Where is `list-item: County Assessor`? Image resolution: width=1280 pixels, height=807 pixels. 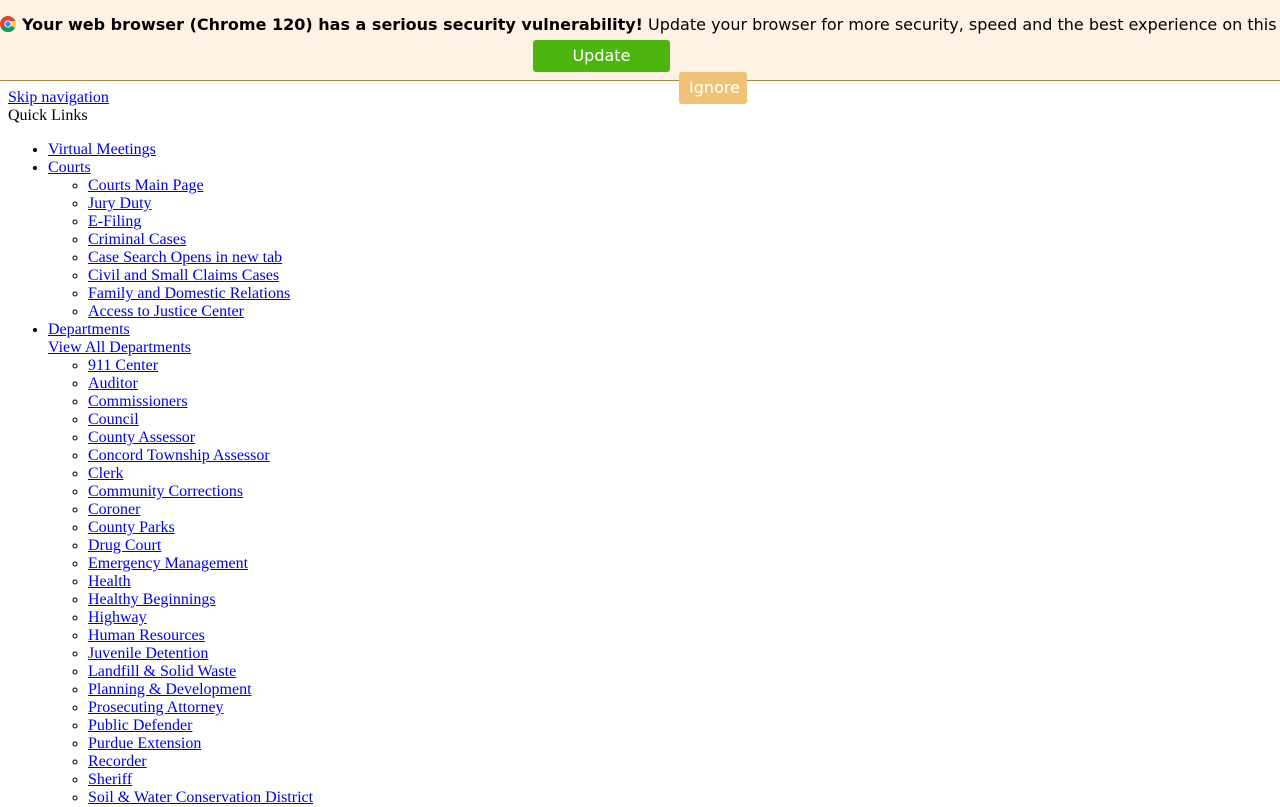 list-item: County Assessor is located at coordinates (680, 438).